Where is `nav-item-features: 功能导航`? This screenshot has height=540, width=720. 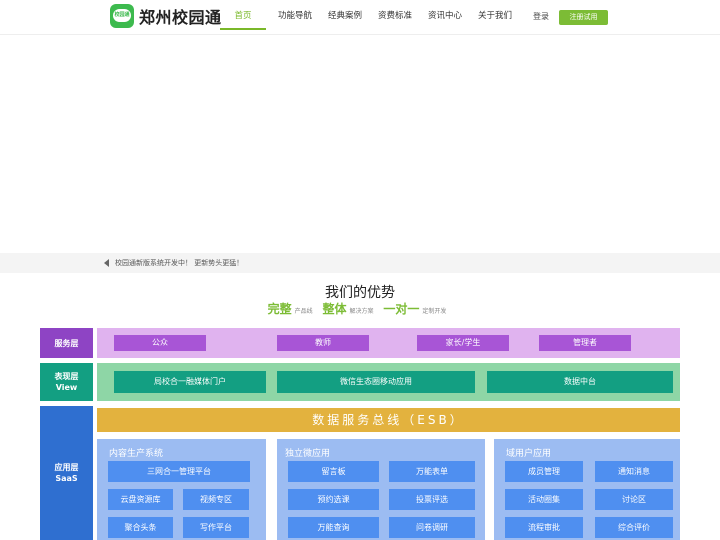 nav-item-features: 功能导航 is located at coordinates (295, 15).